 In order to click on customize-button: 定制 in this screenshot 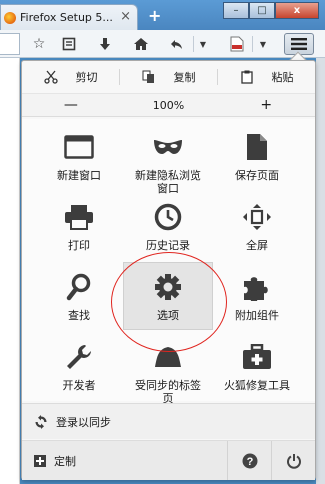, I will do `click(124, 460)`.